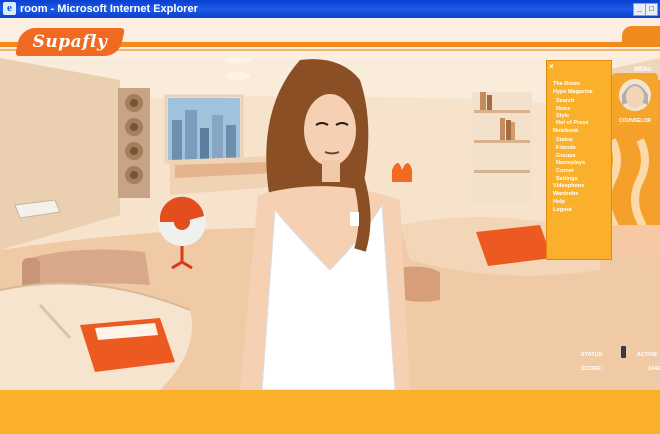  I want to click on score-label: SCORE:, so click(592, 369).